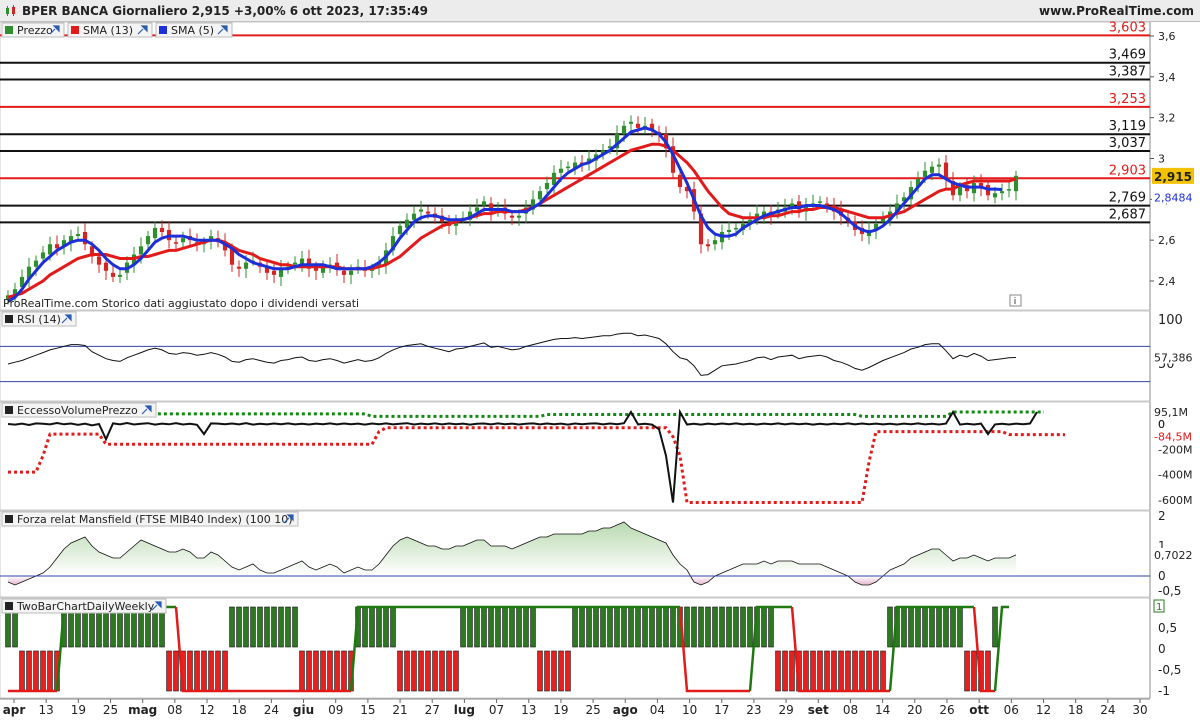 The width and height of the screenshot is (1200, 720). What do you see at coordinates (1161, 424) in the screenshot?
I see `volume-last-zero: 0` at bounding box center [1161, 424].